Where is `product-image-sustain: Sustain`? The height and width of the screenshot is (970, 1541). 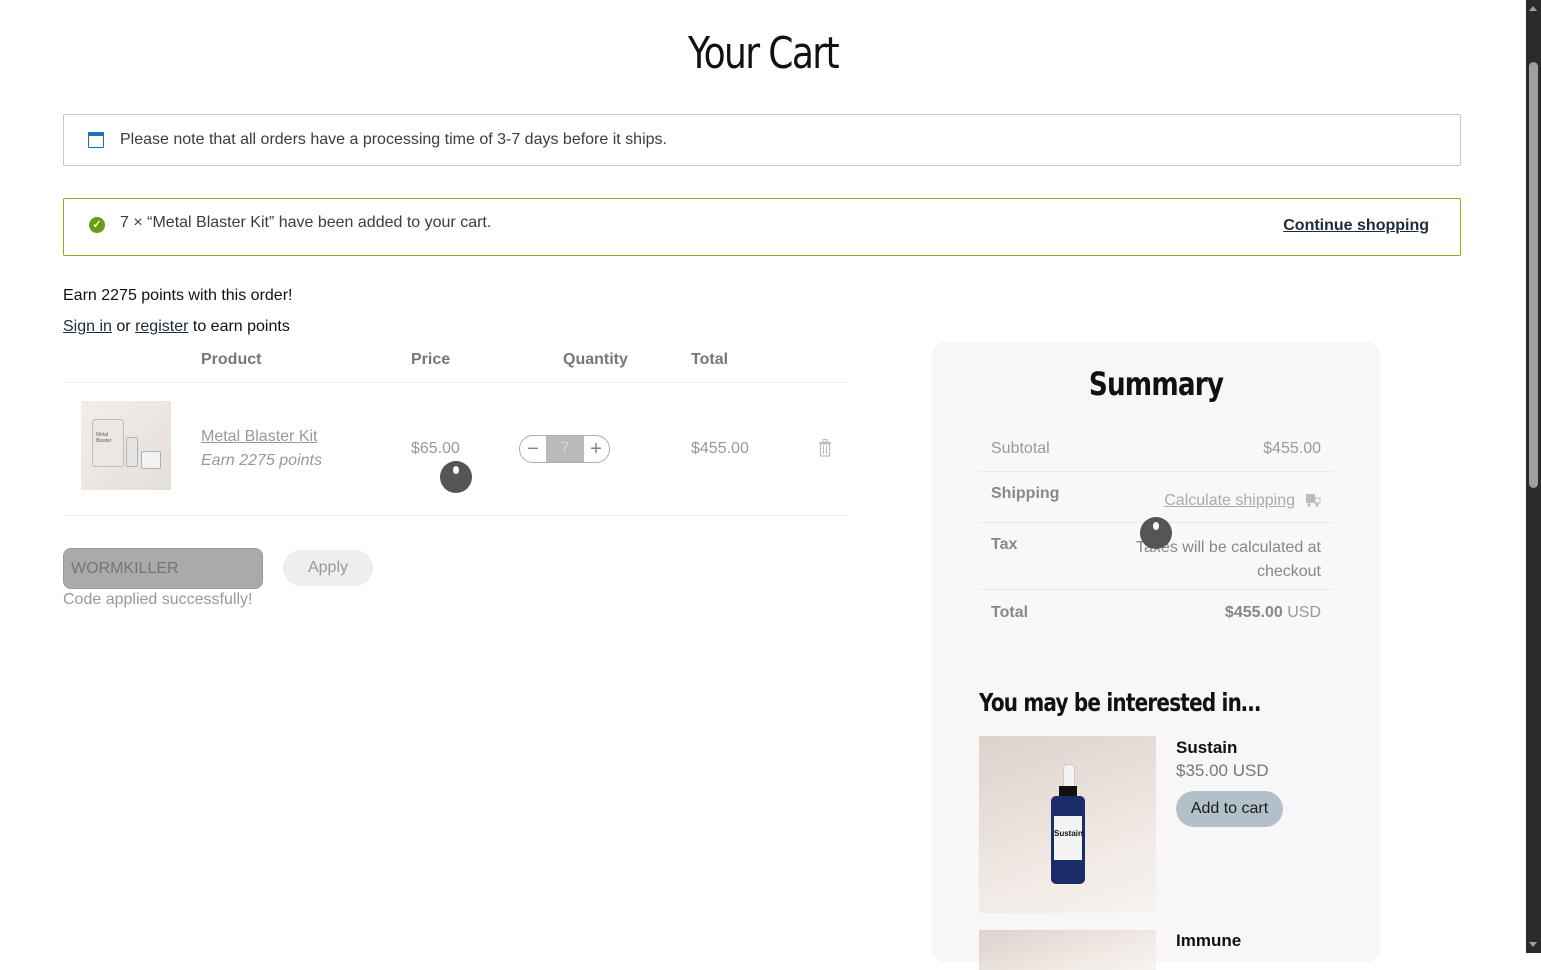 product-image-sustain: Sustain is located at coordinates (1067, 824).